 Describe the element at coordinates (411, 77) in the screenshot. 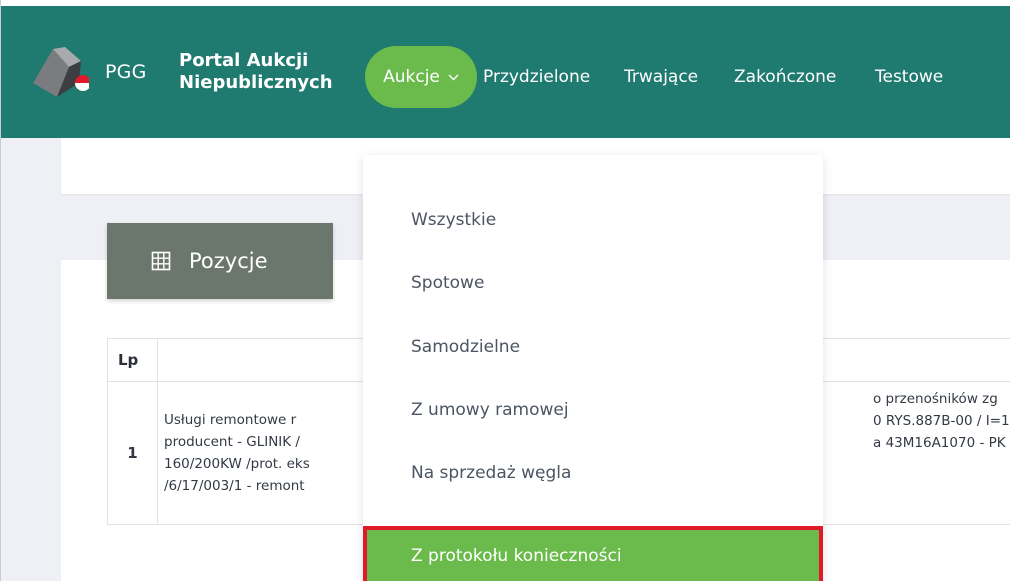

I see `nav-aukcje-label: Aukcje` at that location.